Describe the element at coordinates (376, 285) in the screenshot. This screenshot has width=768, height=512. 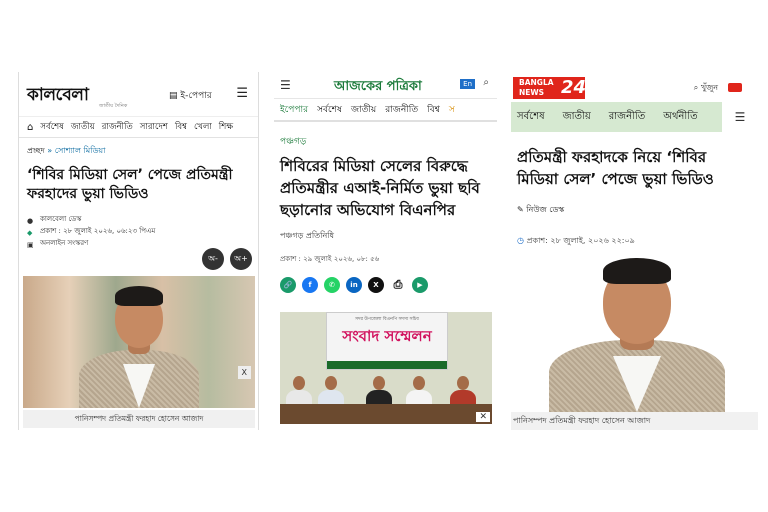
I see `x-icon: X` at that location.